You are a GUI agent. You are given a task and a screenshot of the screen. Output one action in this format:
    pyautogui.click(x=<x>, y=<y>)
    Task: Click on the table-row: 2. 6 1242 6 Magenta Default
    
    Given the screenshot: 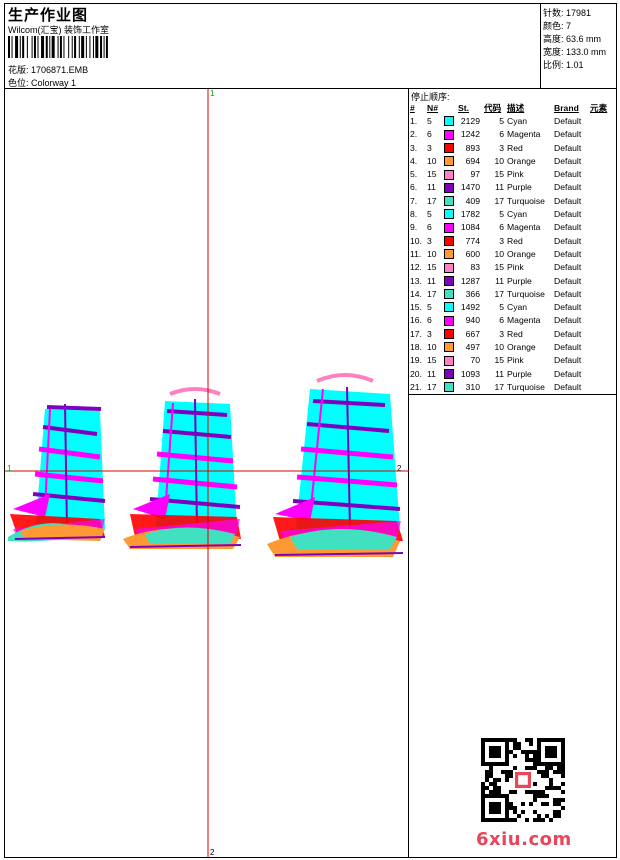 What is the action you would take?
    pyautogui.click(x=508, y=134)
    